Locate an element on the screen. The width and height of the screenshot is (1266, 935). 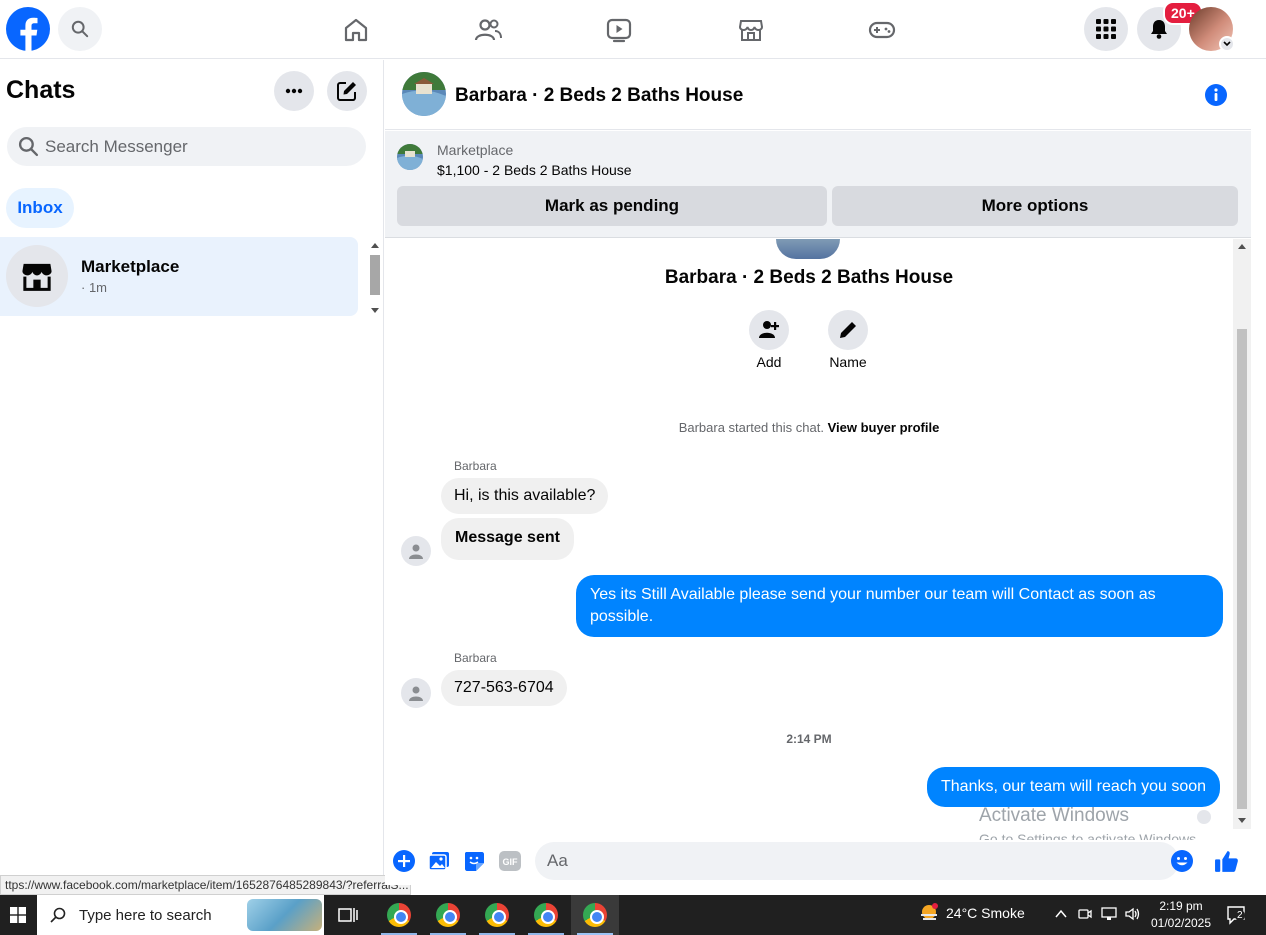
account-chevron-icon is located at coordinates (1227, 44).